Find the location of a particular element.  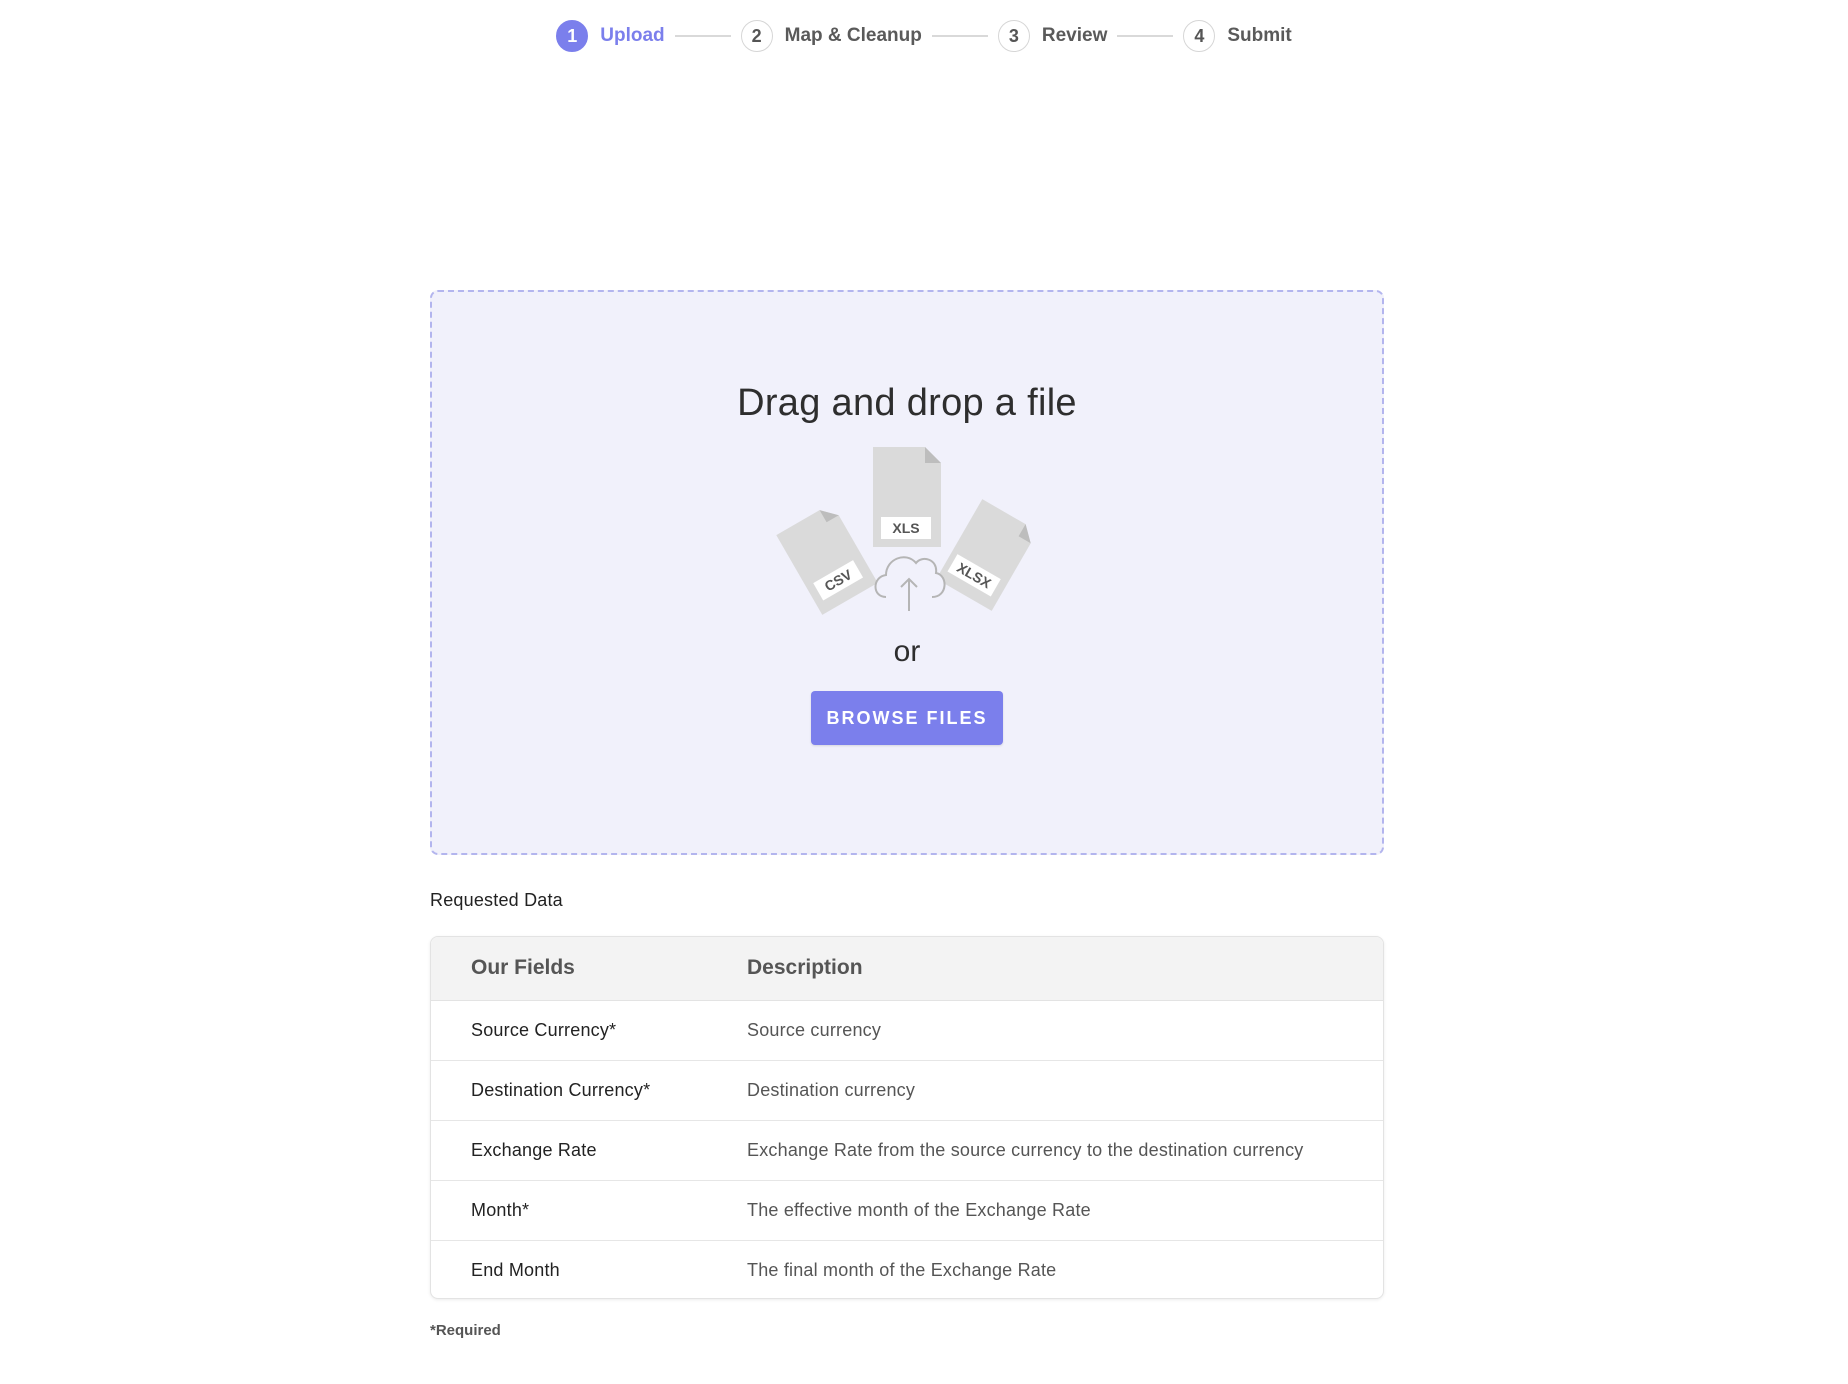

step-map-cleanup: 2 Map & Cleanup is located at coordinates (831, 36).